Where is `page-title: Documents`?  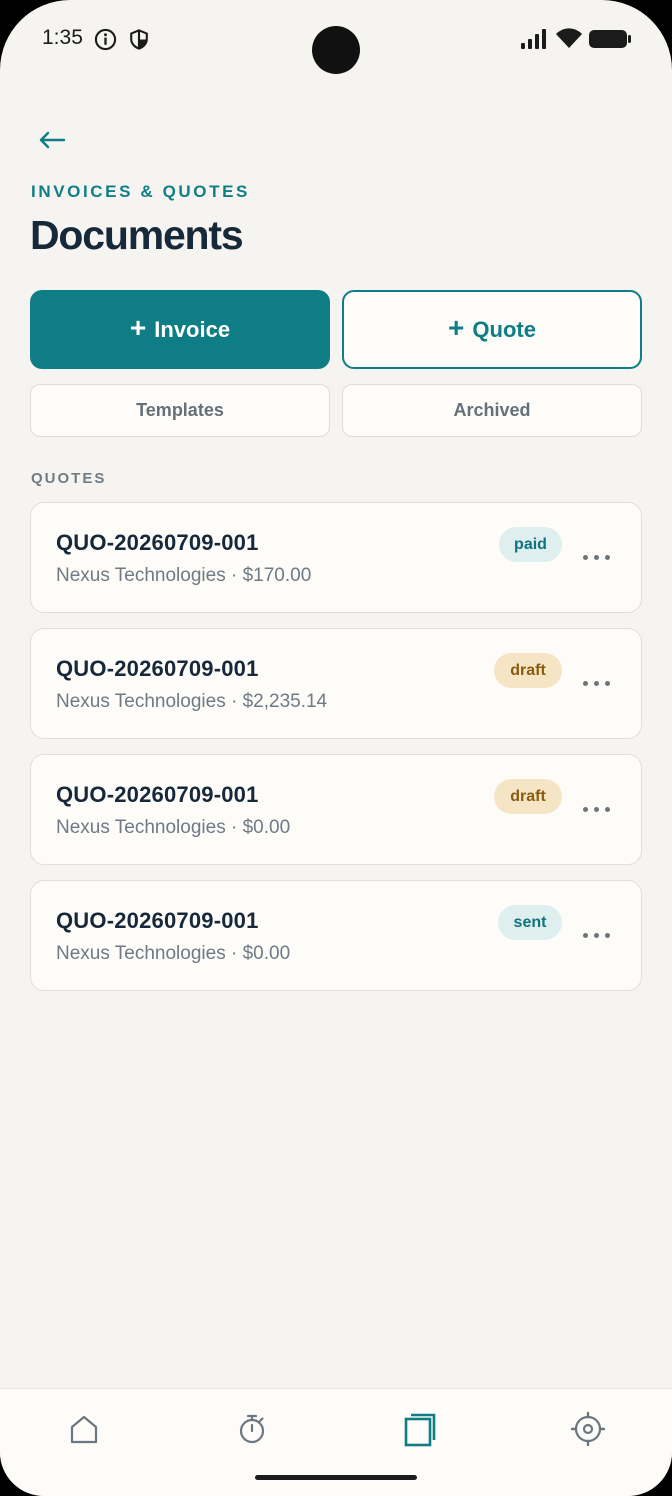
page-title: Documents is located at coordinates (137, 235).